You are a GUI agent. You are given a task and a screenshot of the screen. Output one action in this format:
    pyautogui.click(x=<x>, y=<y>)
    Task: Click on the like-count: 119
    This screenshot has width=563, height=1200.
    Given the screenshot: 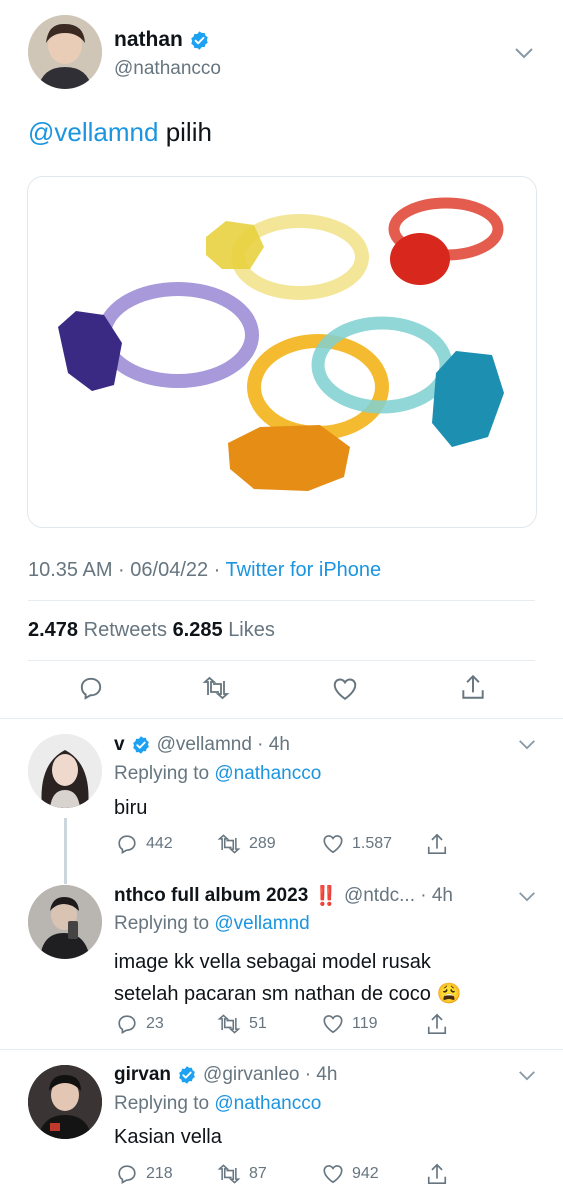 What is the action you would take?
    pyautogui.click(x=365, y=1023)
    